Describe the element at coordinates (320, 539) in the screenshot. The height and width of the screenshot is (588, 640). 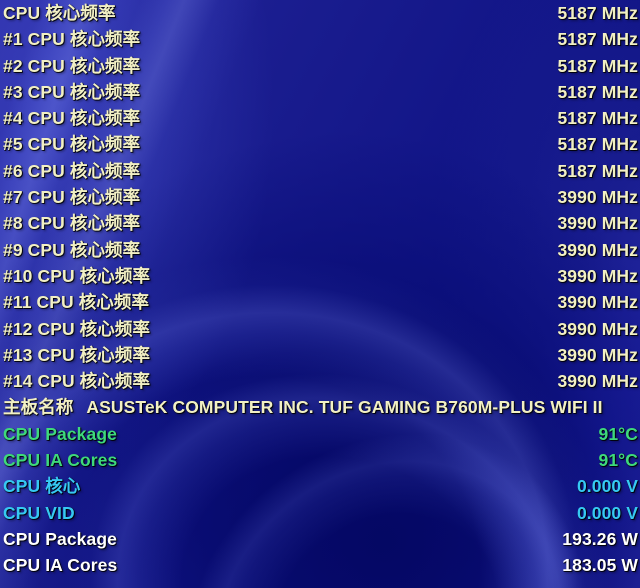
I see `sensor-row-power: CPU Package 193.26 W` at that location.